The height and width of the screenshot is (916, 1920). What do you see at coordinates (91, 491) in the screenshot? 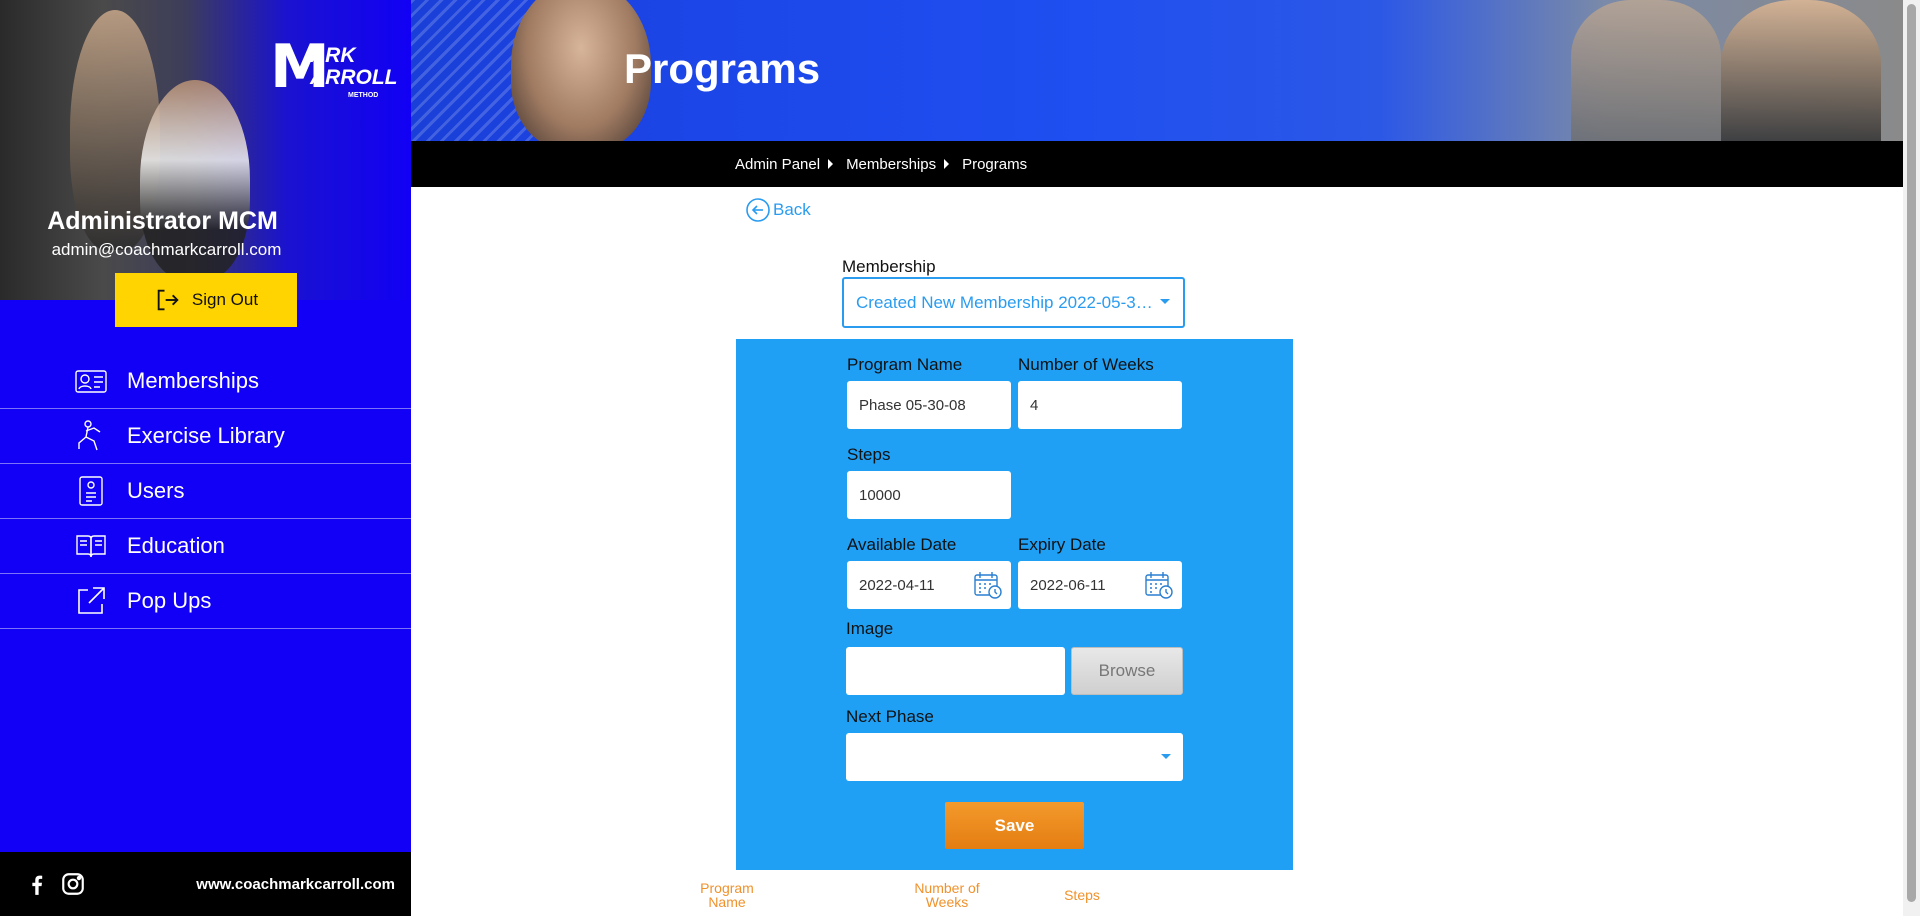
I see `users-icon` at bounding box center [91, 491].